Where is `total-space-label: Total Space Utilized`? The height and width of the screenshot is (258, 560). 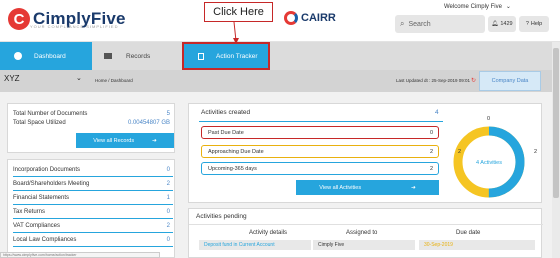 total-space-label: Total Space Utilized is located at coordinates (39, 123).